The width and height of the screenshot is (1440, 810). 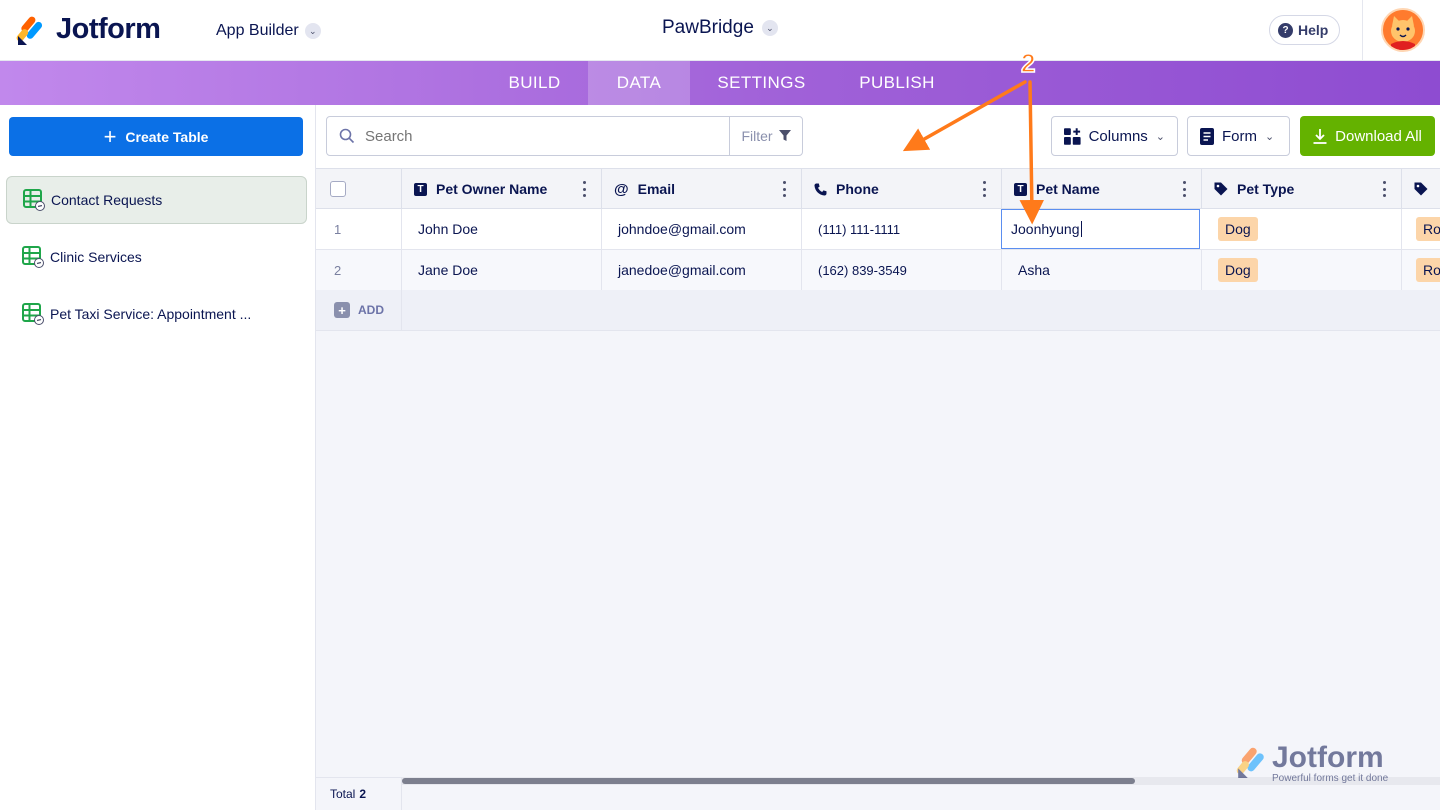 I want to click on jotform-logo: Jotform, so click(x=88, y=29).